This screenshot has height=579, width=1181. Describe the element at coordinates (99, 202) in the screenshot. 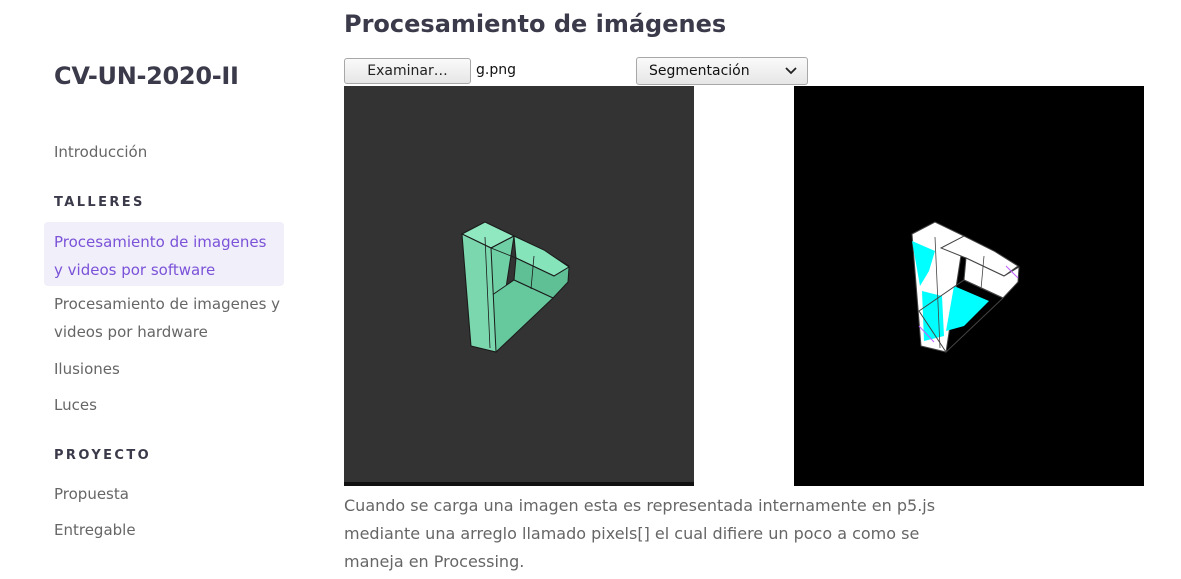

I see `sidebar-section-talleres: TALLERES` at that location.